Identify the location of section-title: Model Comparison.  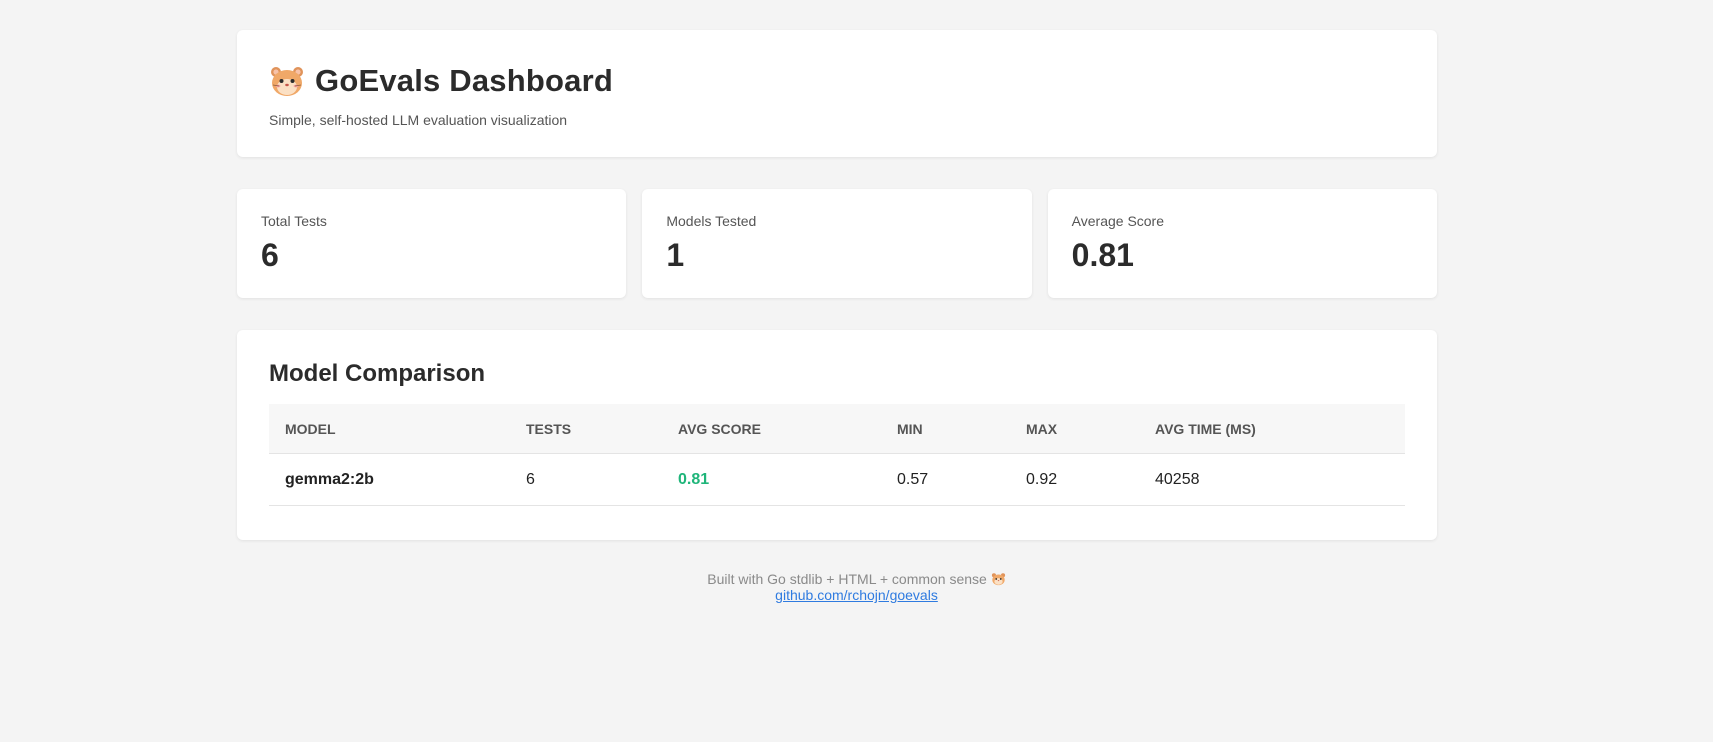
(377, 373).